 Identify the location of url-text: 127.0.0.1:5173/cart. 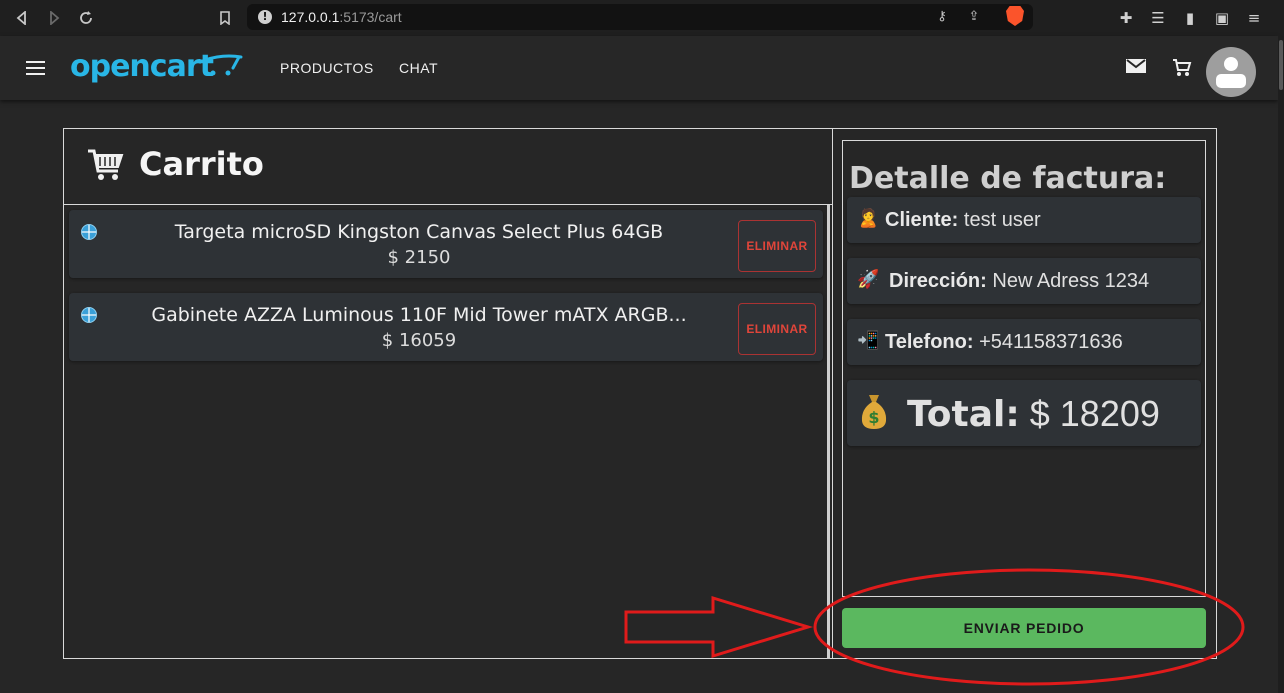
(341, 17).